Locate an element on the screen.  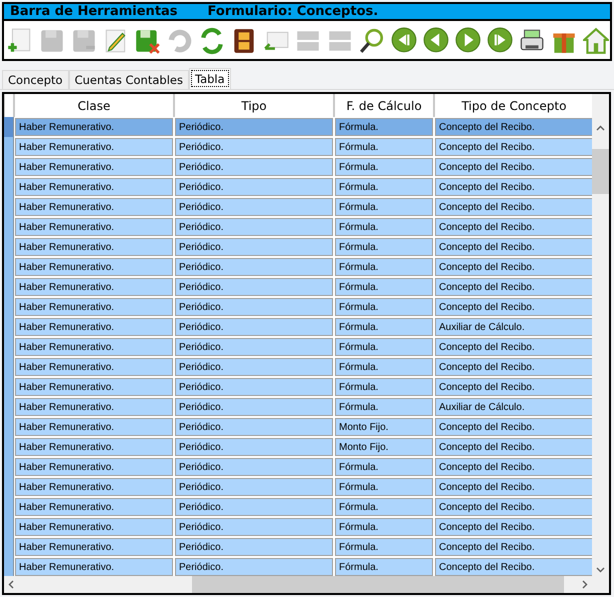
home-icon is located at coordinates (595, 41).